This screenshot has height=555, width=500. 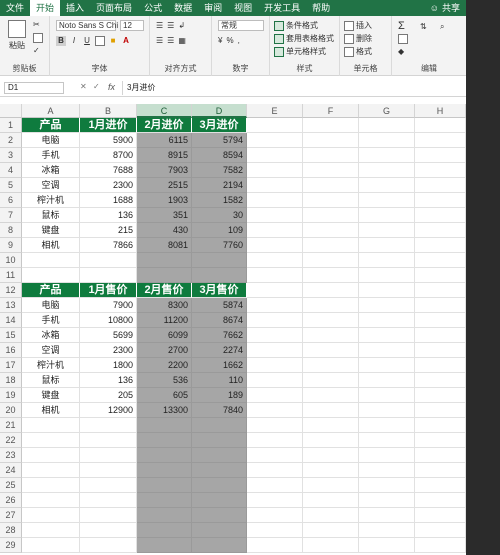 I want to click on cell-f14, so click(x=331, y=320).